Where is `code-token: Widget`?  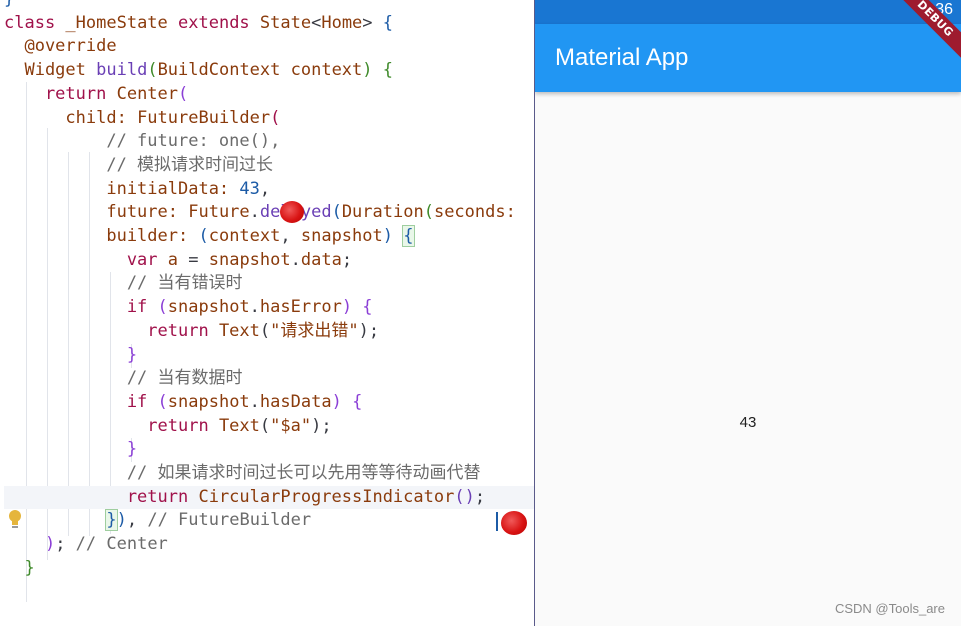 code-token: Widget is located at coordinates (50, 70).